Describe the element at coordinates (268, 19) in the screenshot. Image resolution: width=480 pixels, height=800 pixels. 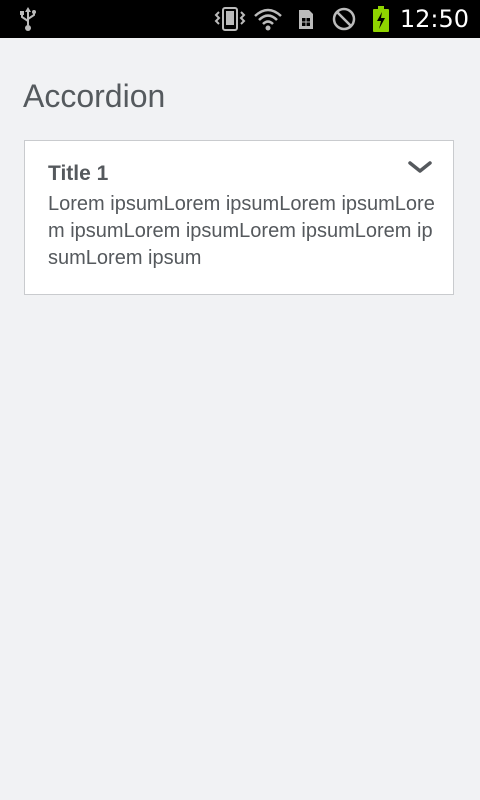
I see `wifi-icon` at that location.